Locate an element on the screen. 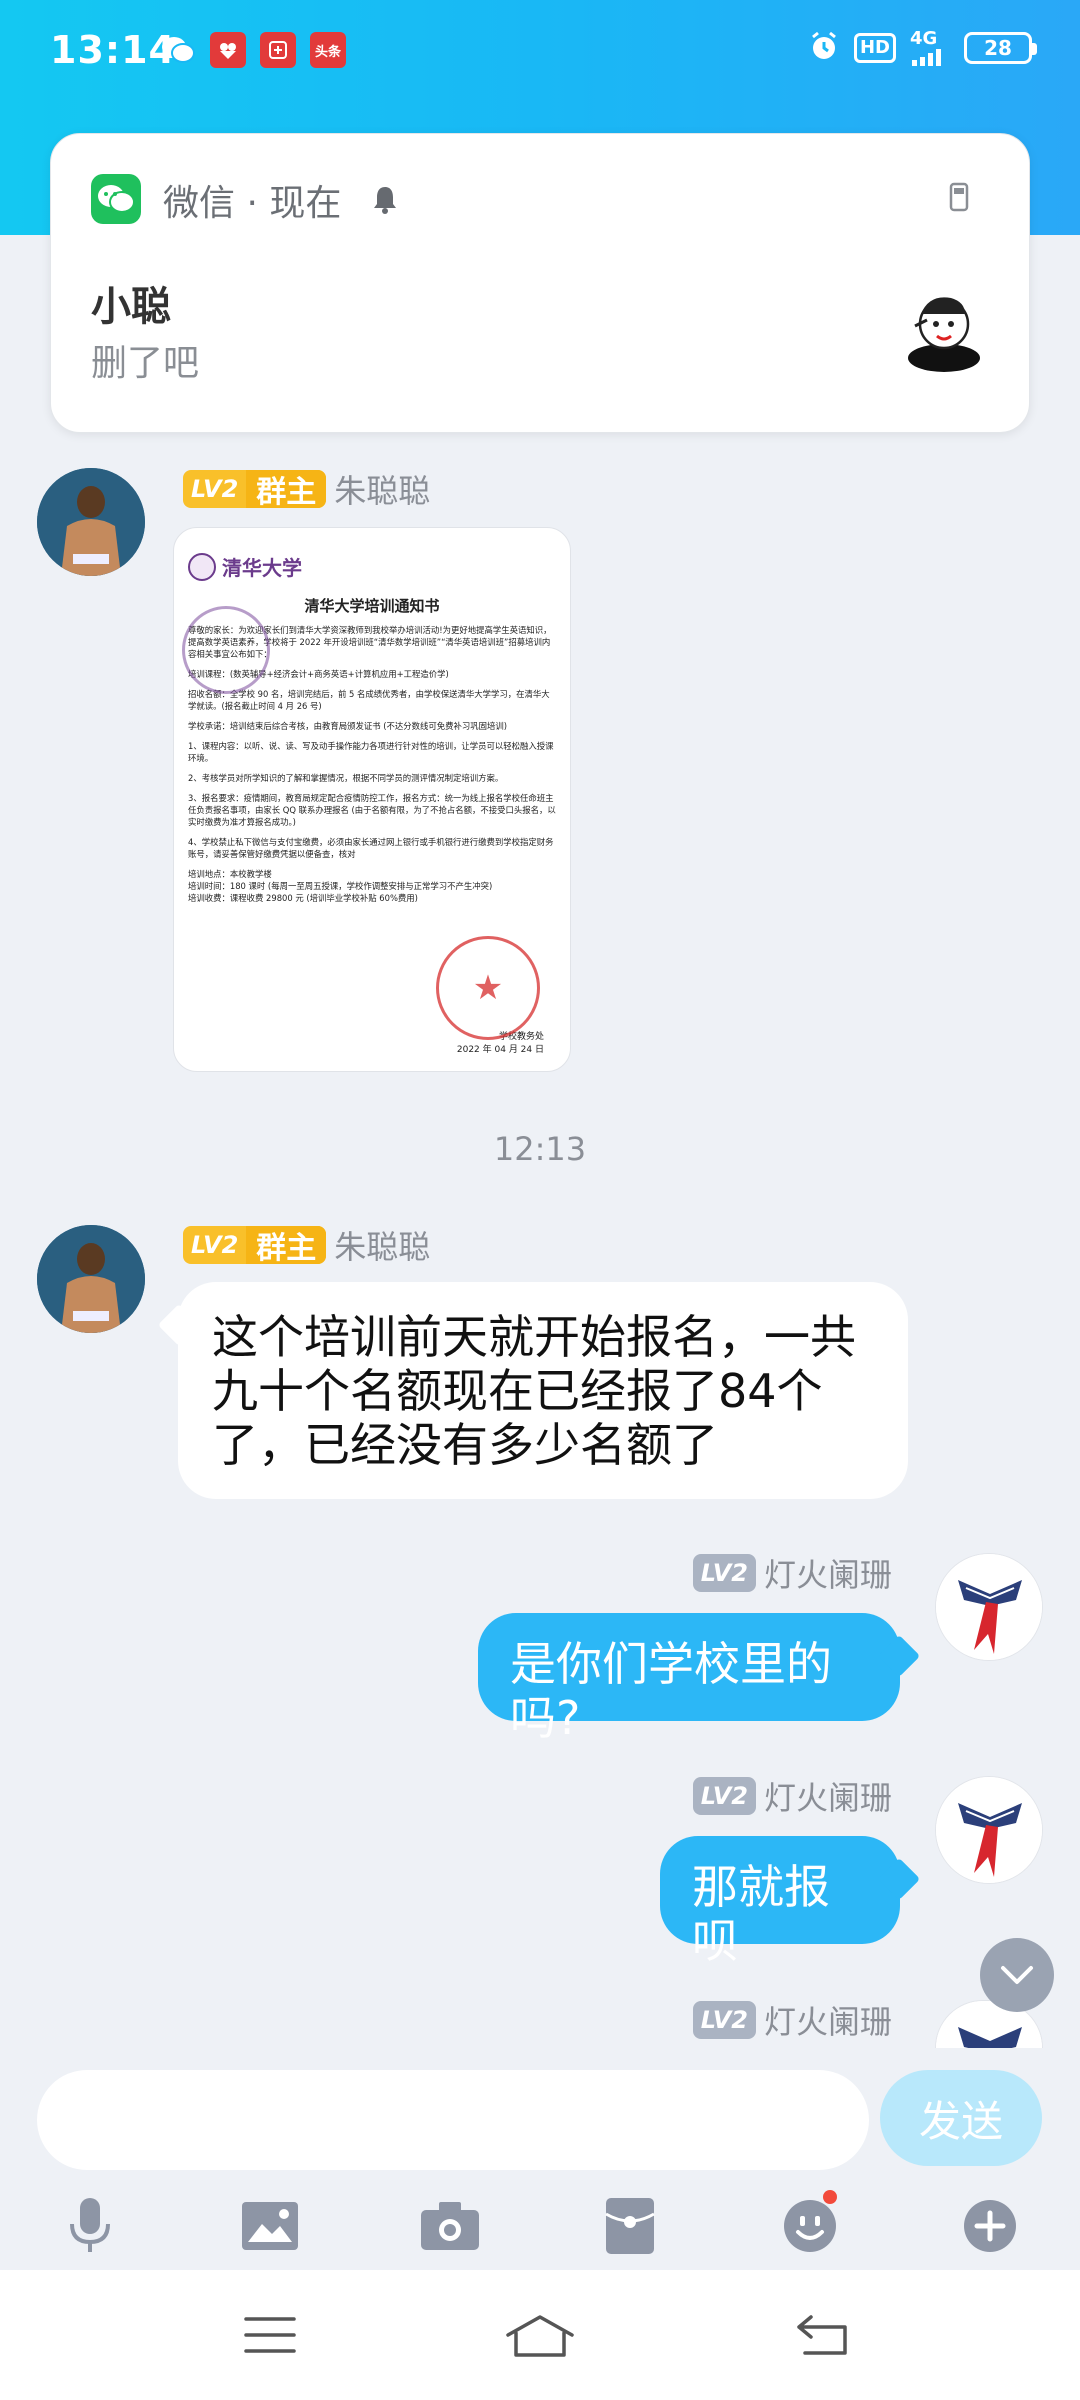 The height and width of the screenshot is (2400, 1080). status-right: HD 4G 28 is located at coordinates (922, 48).